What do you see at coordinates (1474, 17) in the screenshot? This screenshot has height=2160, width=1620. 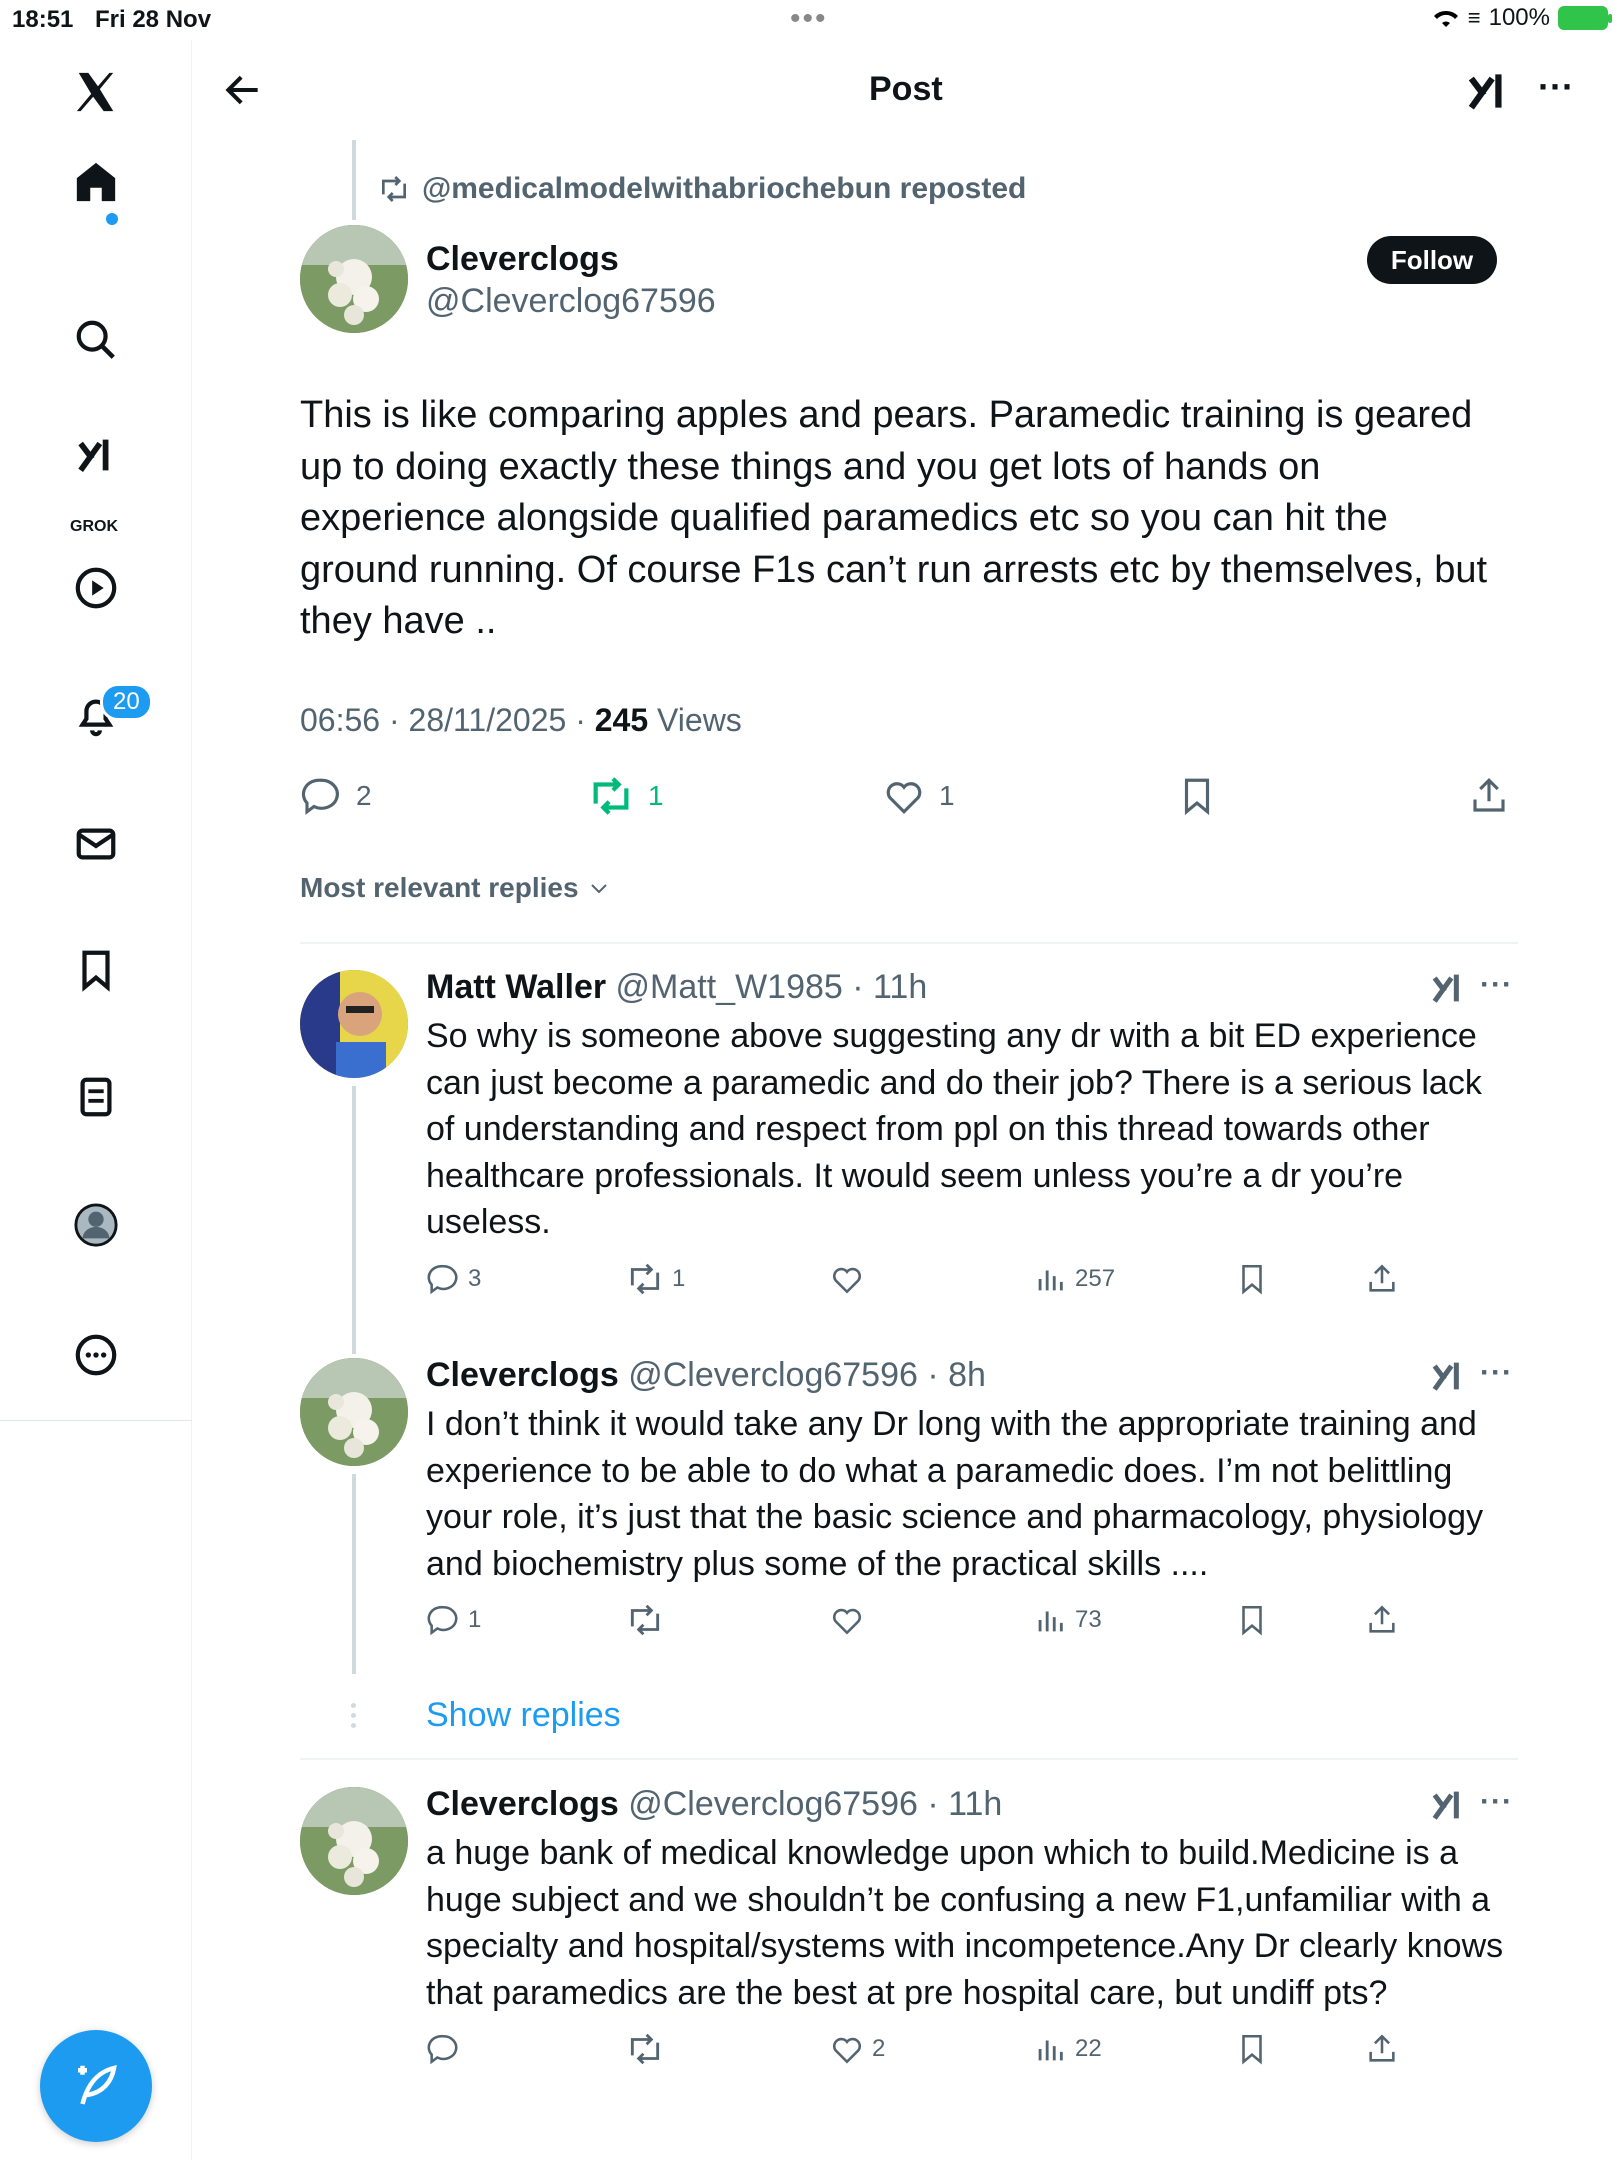 I see `list-icon: ≡` at bounding box center [1474, 17].